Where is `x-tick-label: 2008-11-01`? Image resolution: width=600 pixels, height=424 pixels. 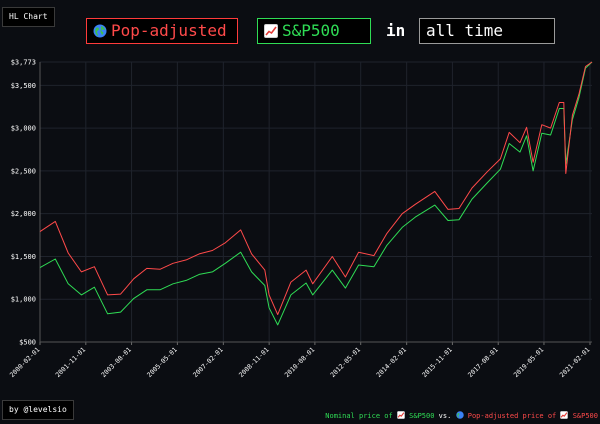 x-tick-label: 2008-11-01 is located at coordinates (253, 362).